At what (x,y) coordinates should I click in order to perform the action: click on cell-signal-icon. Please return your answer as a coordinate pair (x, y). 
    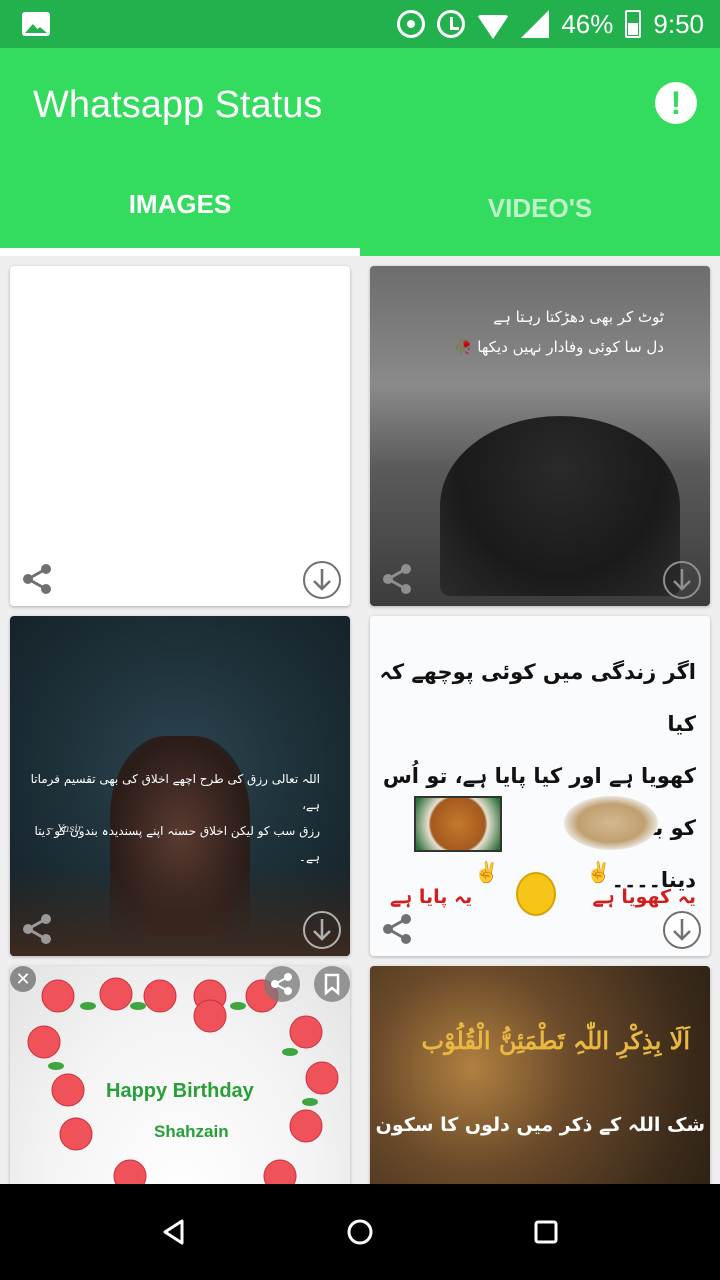
    Looking at the image, I should click on (535, 24).